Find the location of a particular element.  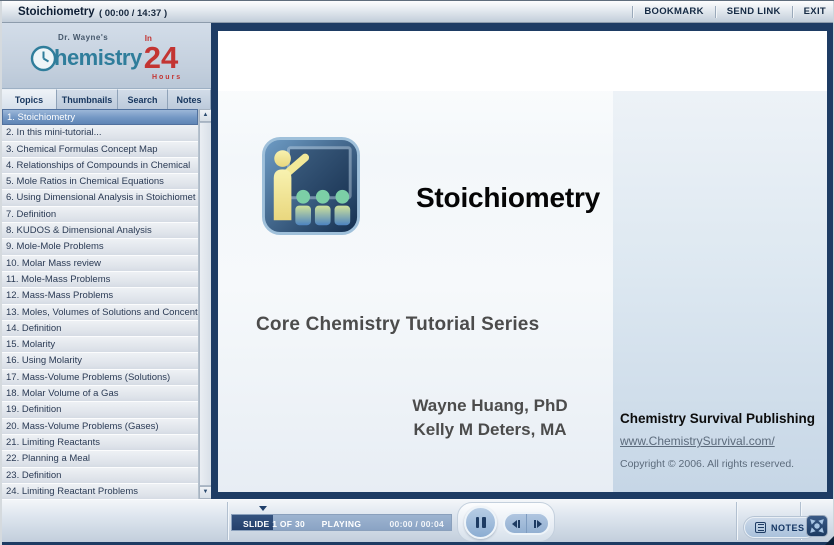

topic-item: 23. Definition is located at coordinates (100, 475).